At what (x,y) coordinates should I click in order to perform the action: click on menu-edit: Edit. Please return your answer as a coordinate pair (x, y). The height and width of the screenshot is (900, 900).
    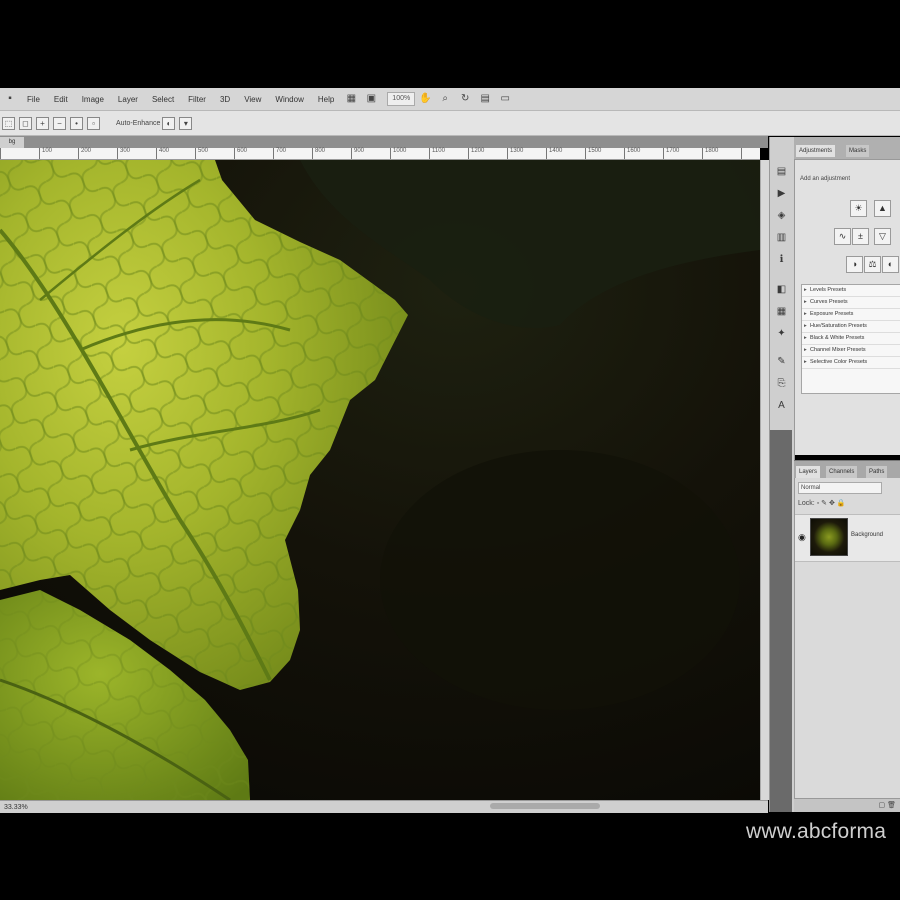
    Looking at the image, I should click on (61, 99).